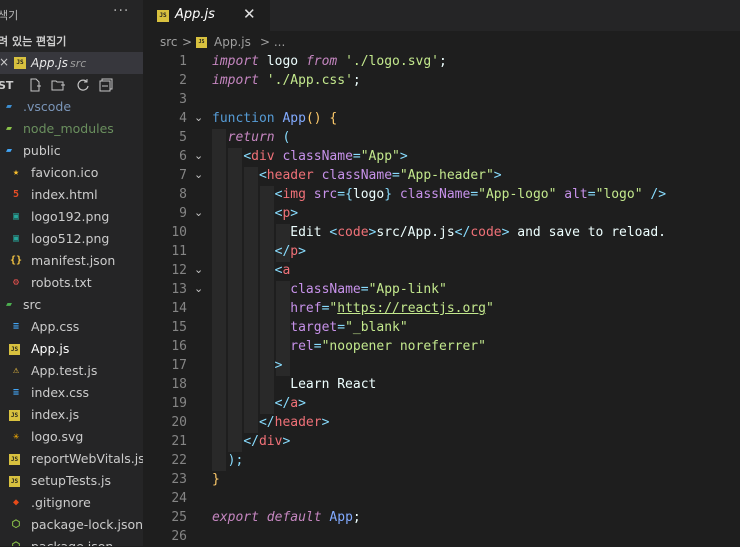  What do you see at coordinates (441, 100) in the screenshot?
I see `code-line: 3` at bounding box center [441, 100].